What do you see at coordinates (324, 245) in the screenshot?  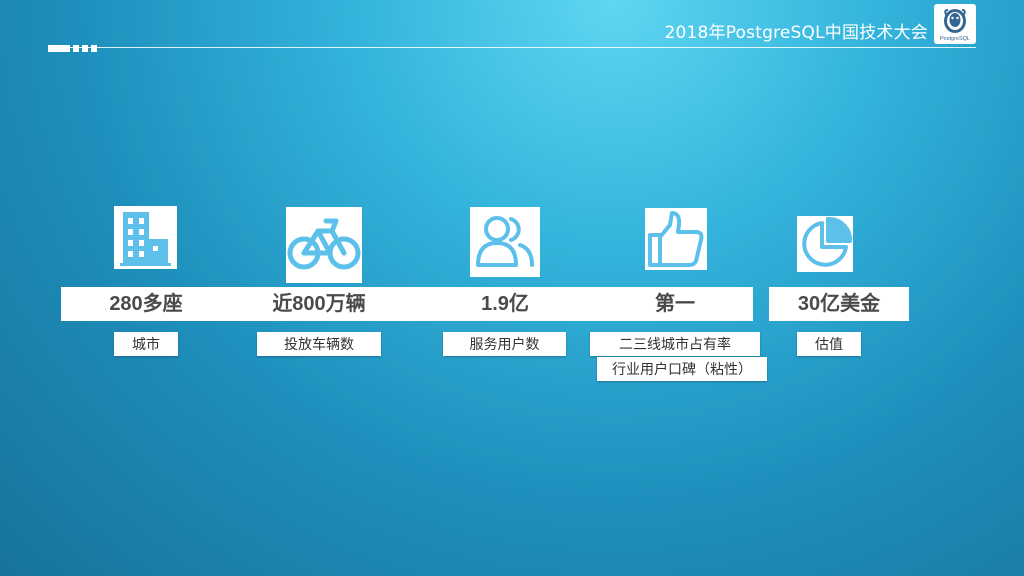 I see `bicycle-icon` at bounding box center [324, 245].